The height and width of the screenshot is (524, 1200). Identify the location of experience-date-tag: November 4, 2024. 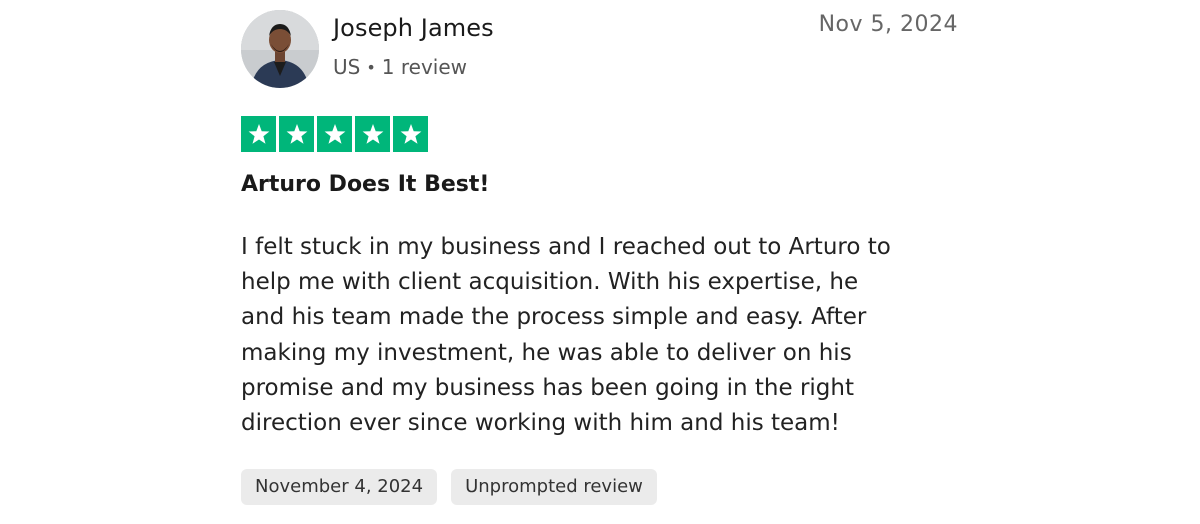
(339, 487).